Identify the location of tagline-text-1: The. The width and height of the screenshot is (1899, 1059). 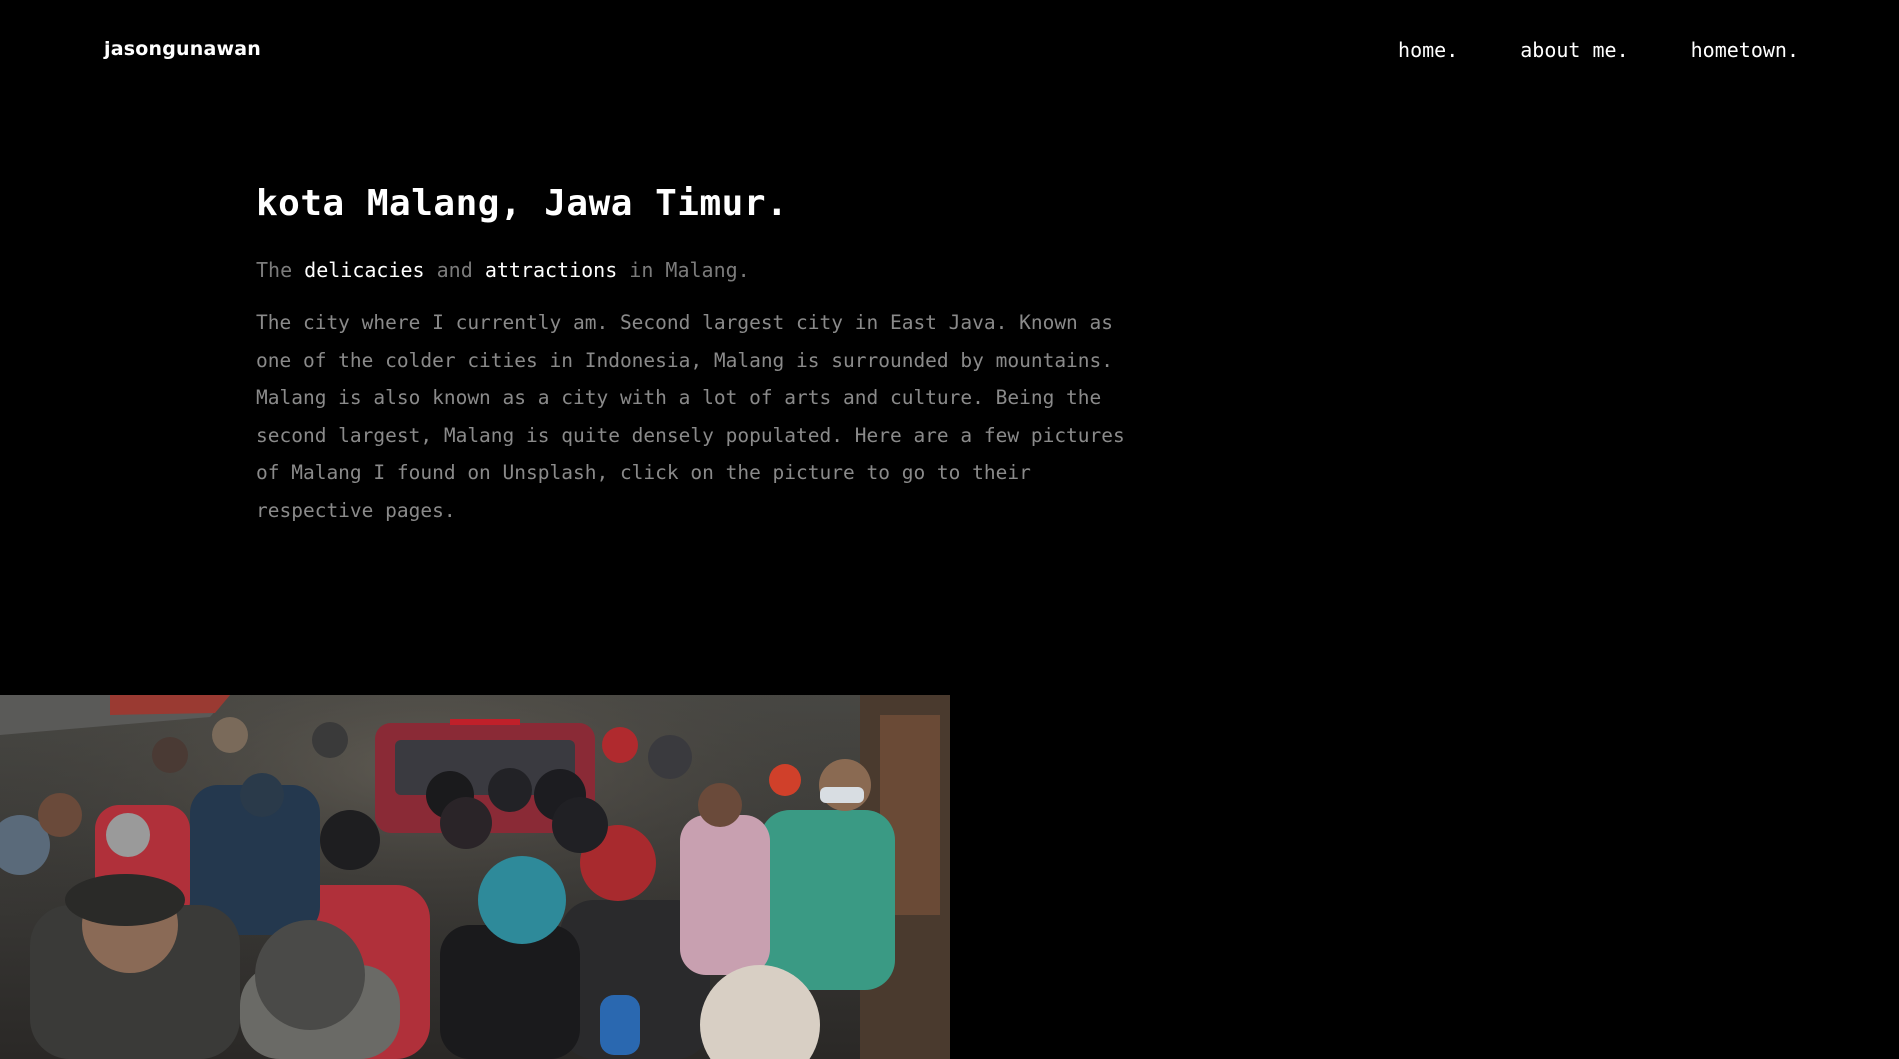
(280, 270).